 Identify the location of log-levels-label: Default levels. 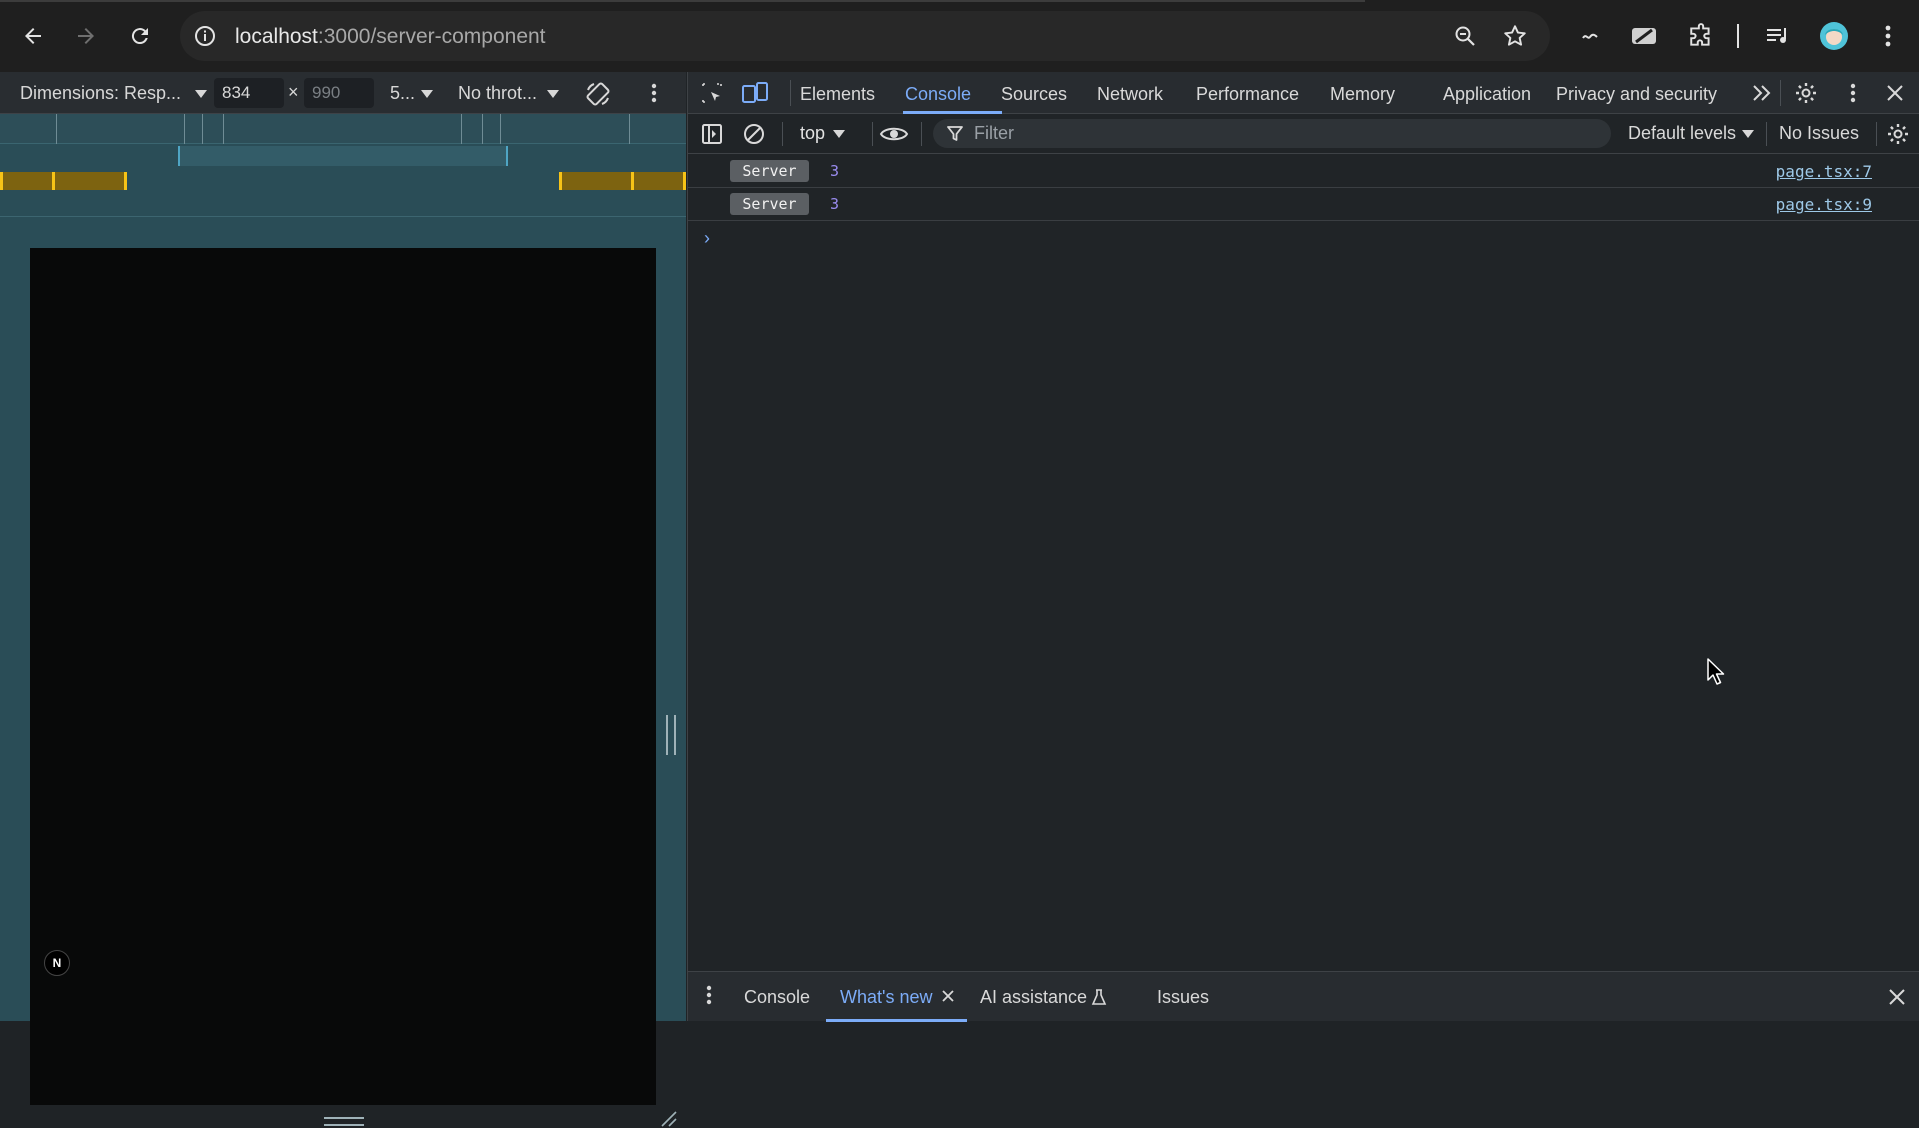
(1682, 133).